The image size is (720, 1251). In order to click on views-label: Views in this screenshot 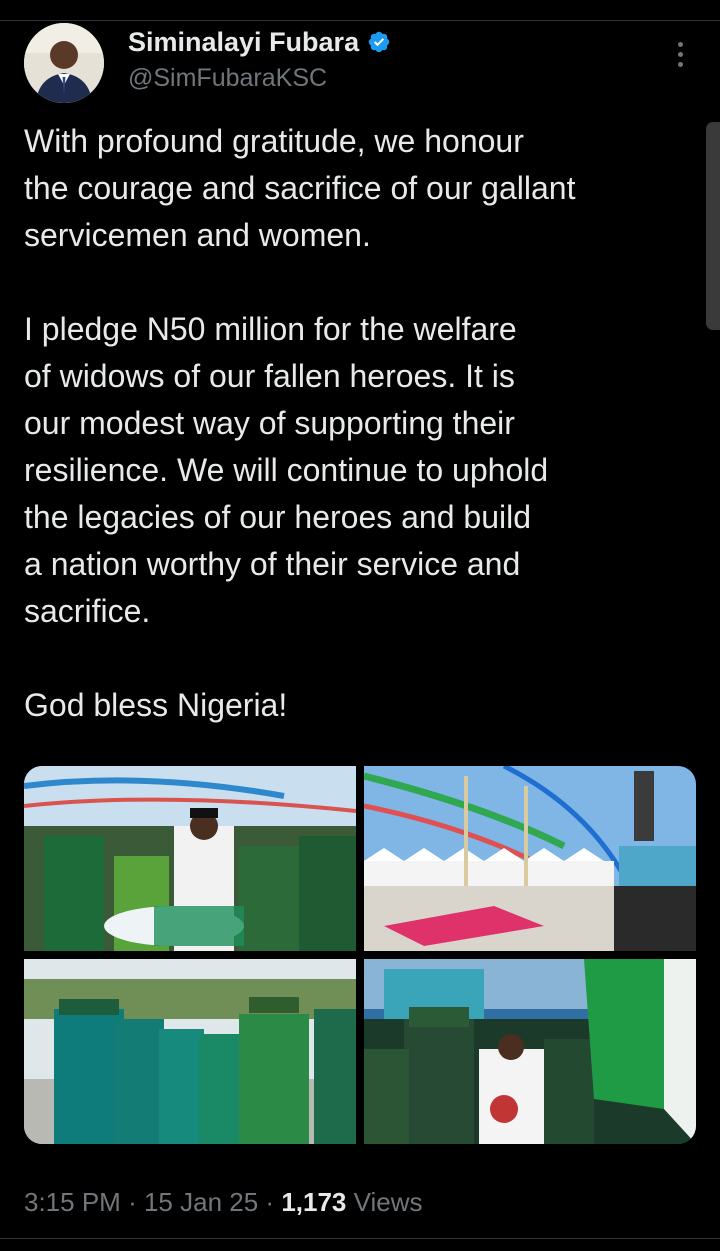, I will do `click(388, 1202)`.